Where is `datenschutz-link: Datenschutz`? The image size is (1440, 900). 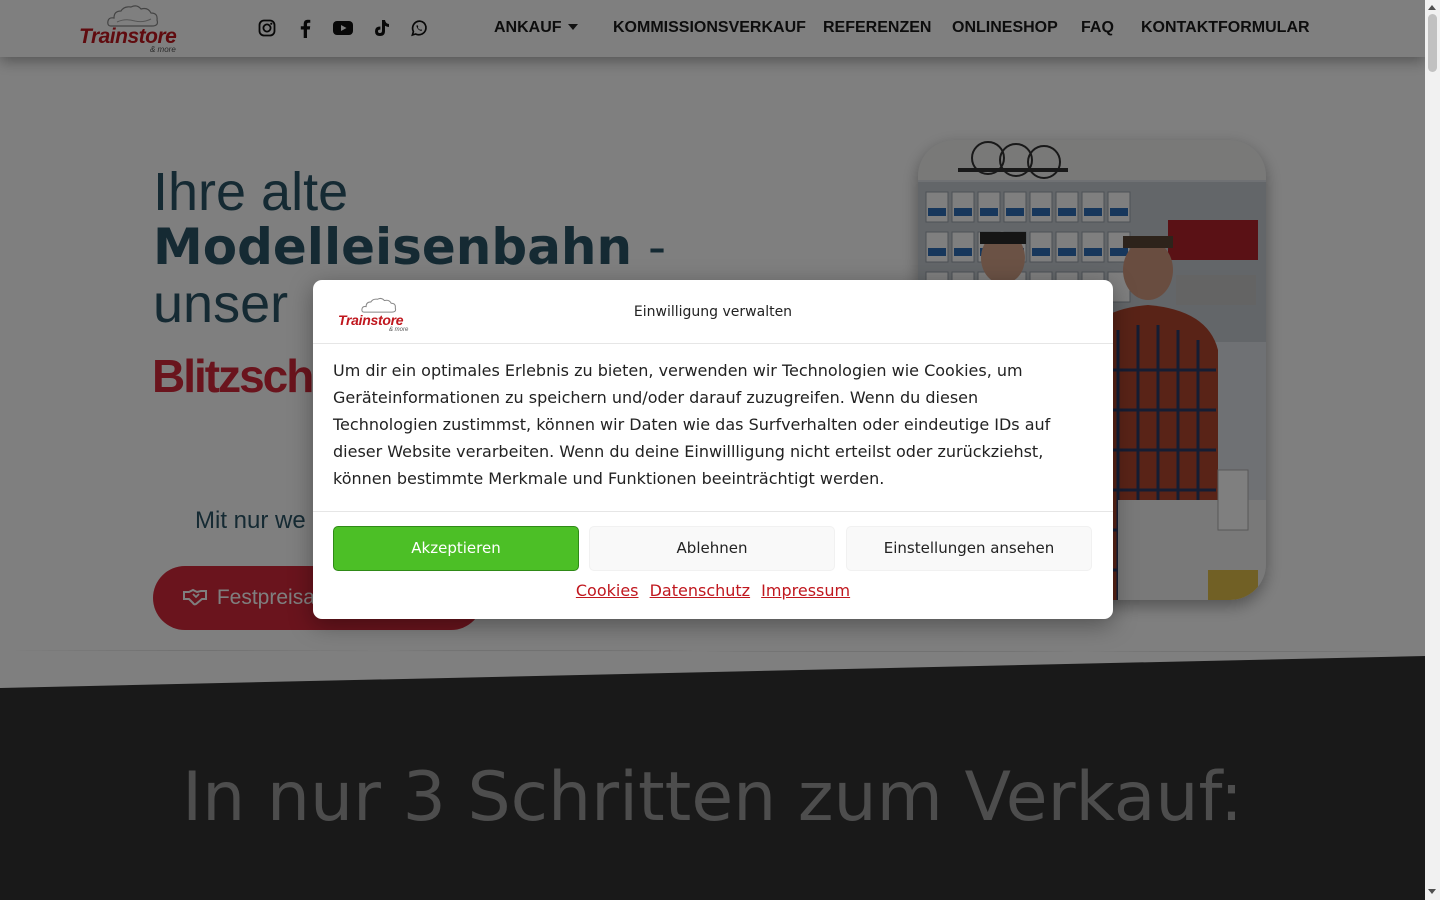 datenschutz-link: Datenschutz is located at coordinates (700, 590).